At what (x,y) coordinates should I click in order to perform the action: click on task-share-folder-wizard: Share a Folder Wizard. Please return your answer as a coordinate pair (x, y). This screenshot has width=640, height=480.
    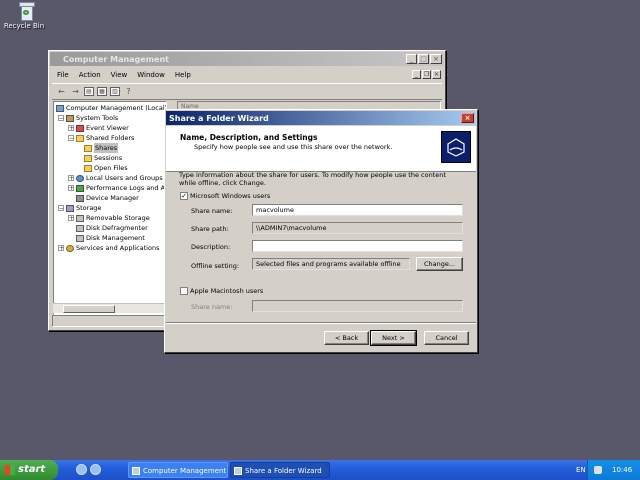
    Looking at the image, I should click on (280, 470).